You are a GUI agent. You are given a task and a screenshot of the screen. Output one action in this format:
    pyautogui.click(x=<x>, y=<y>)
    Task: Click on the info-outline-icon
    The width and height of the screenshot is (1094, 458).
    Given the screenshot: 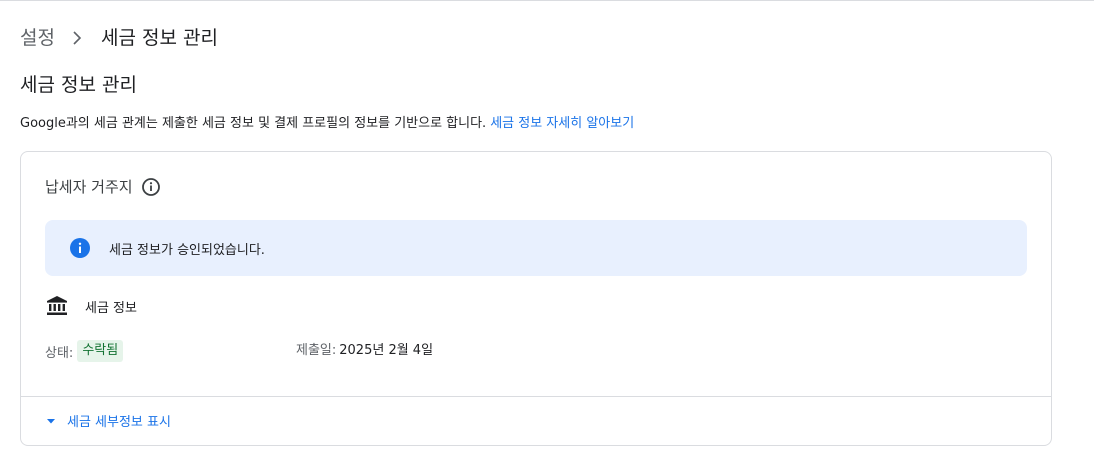 What is the action you would take?
    pyautogui.click(x=151, y=187)
    